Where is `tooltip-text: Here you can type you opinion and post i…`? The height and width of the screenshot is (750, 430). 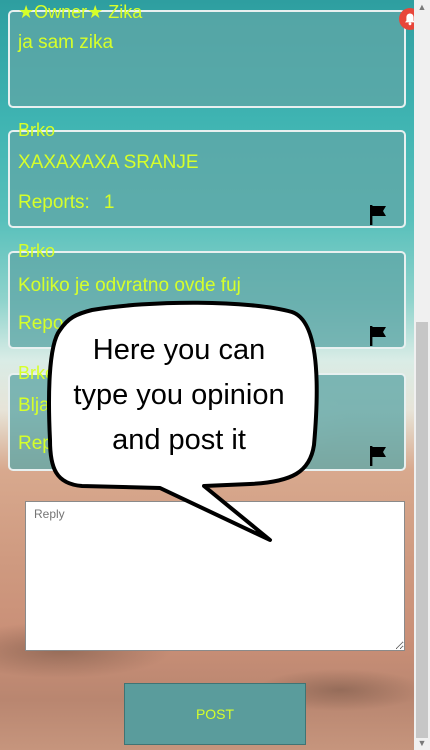 tooltip-text: Here you can type you opinion and post i… is located at coordinates (179, 395).